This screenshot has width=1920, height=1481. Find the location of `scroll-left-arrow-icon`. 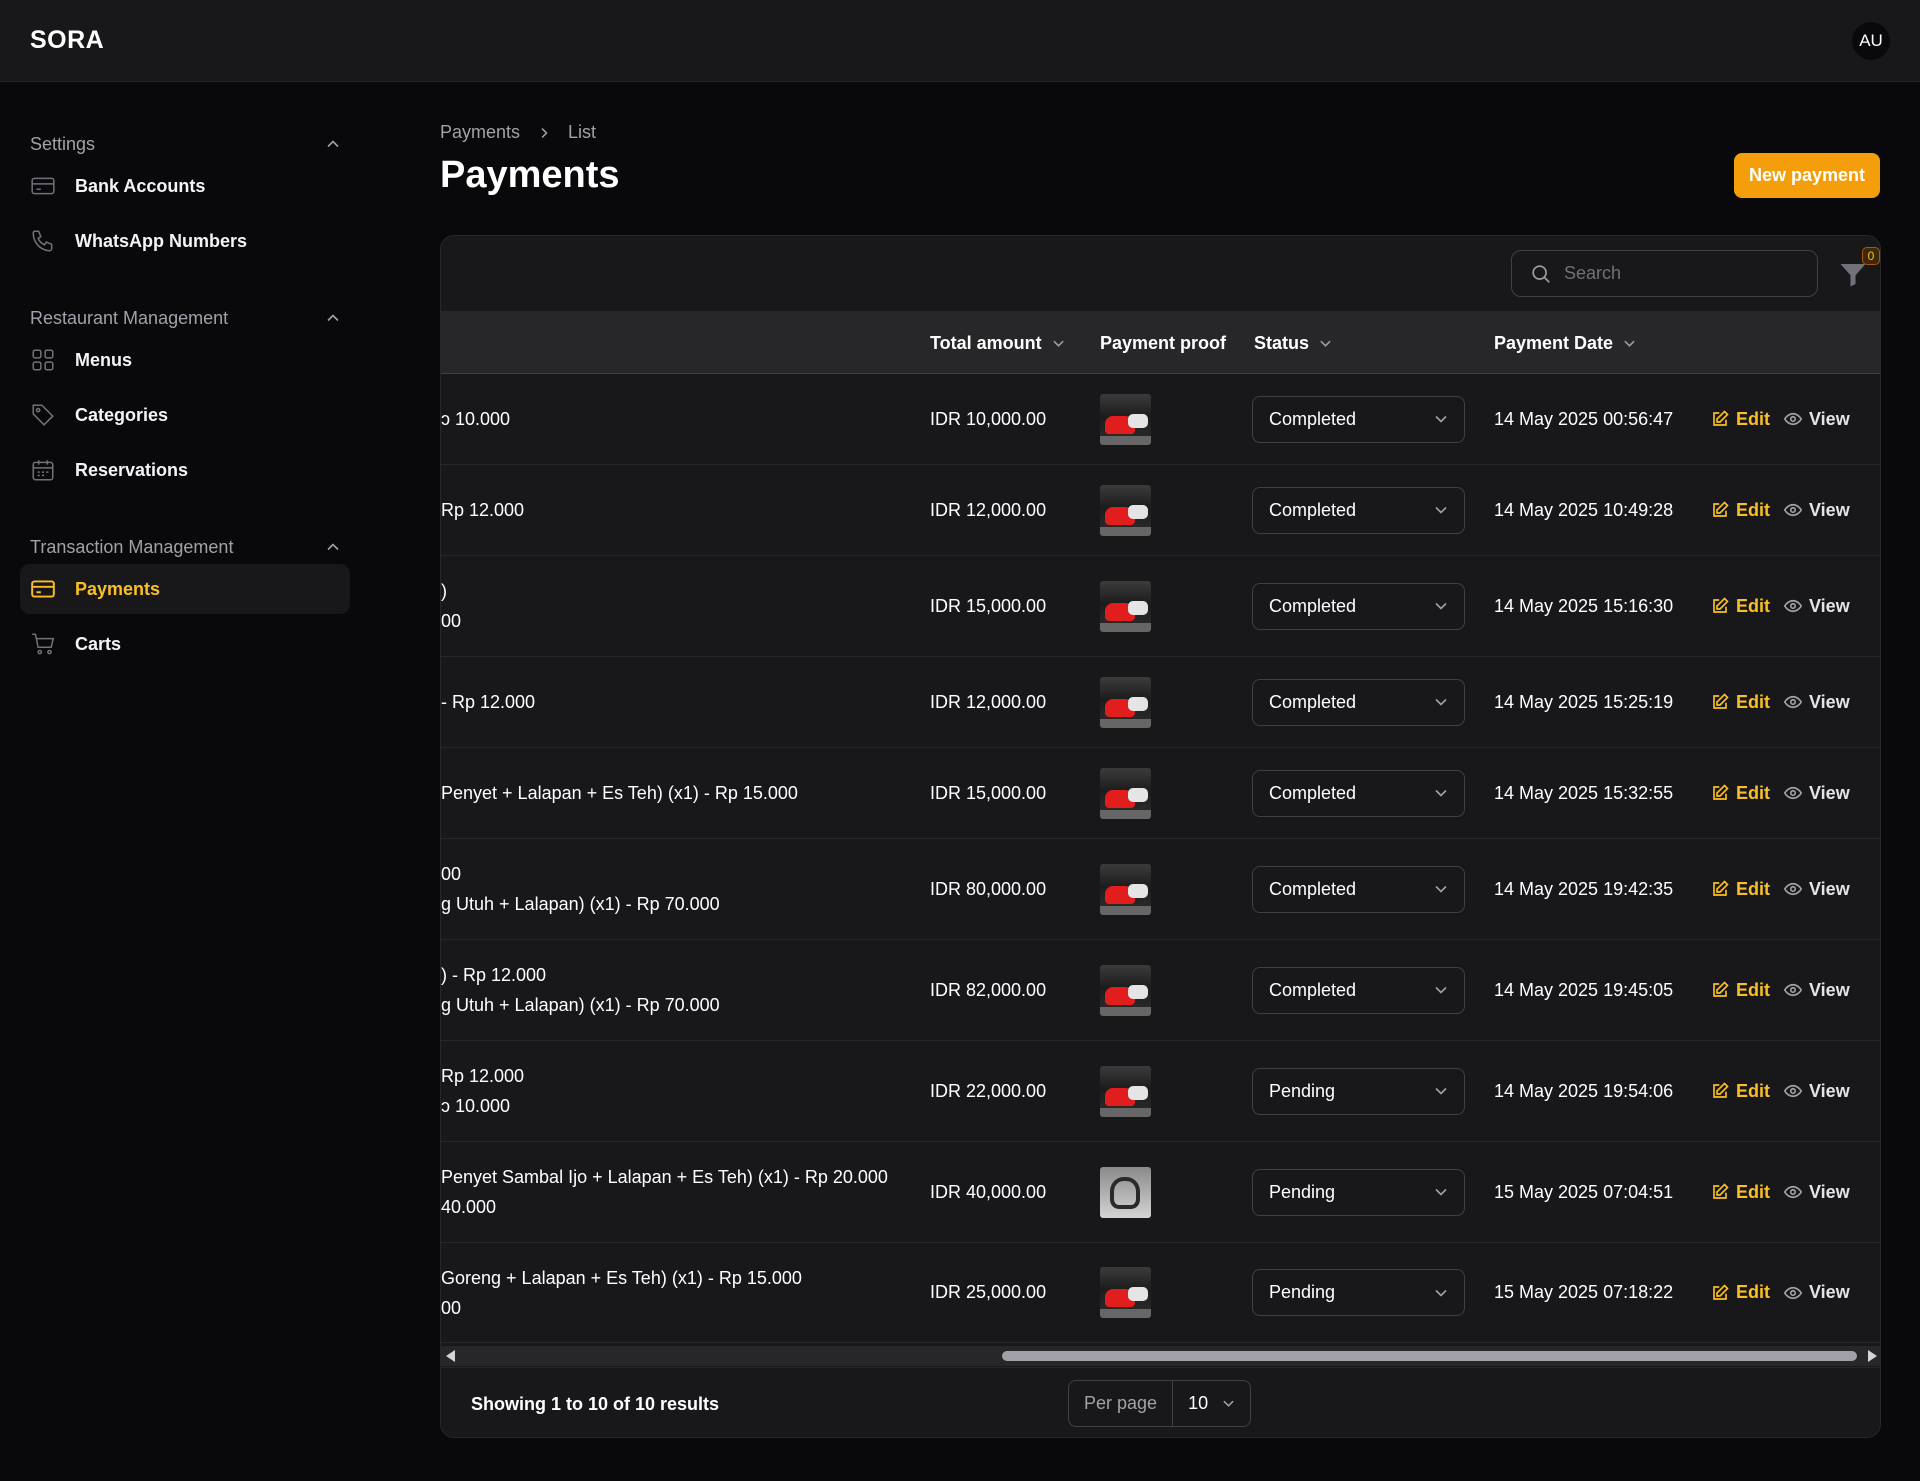

scroll-left-arrow-icon is located at coordinates (450, 1356).